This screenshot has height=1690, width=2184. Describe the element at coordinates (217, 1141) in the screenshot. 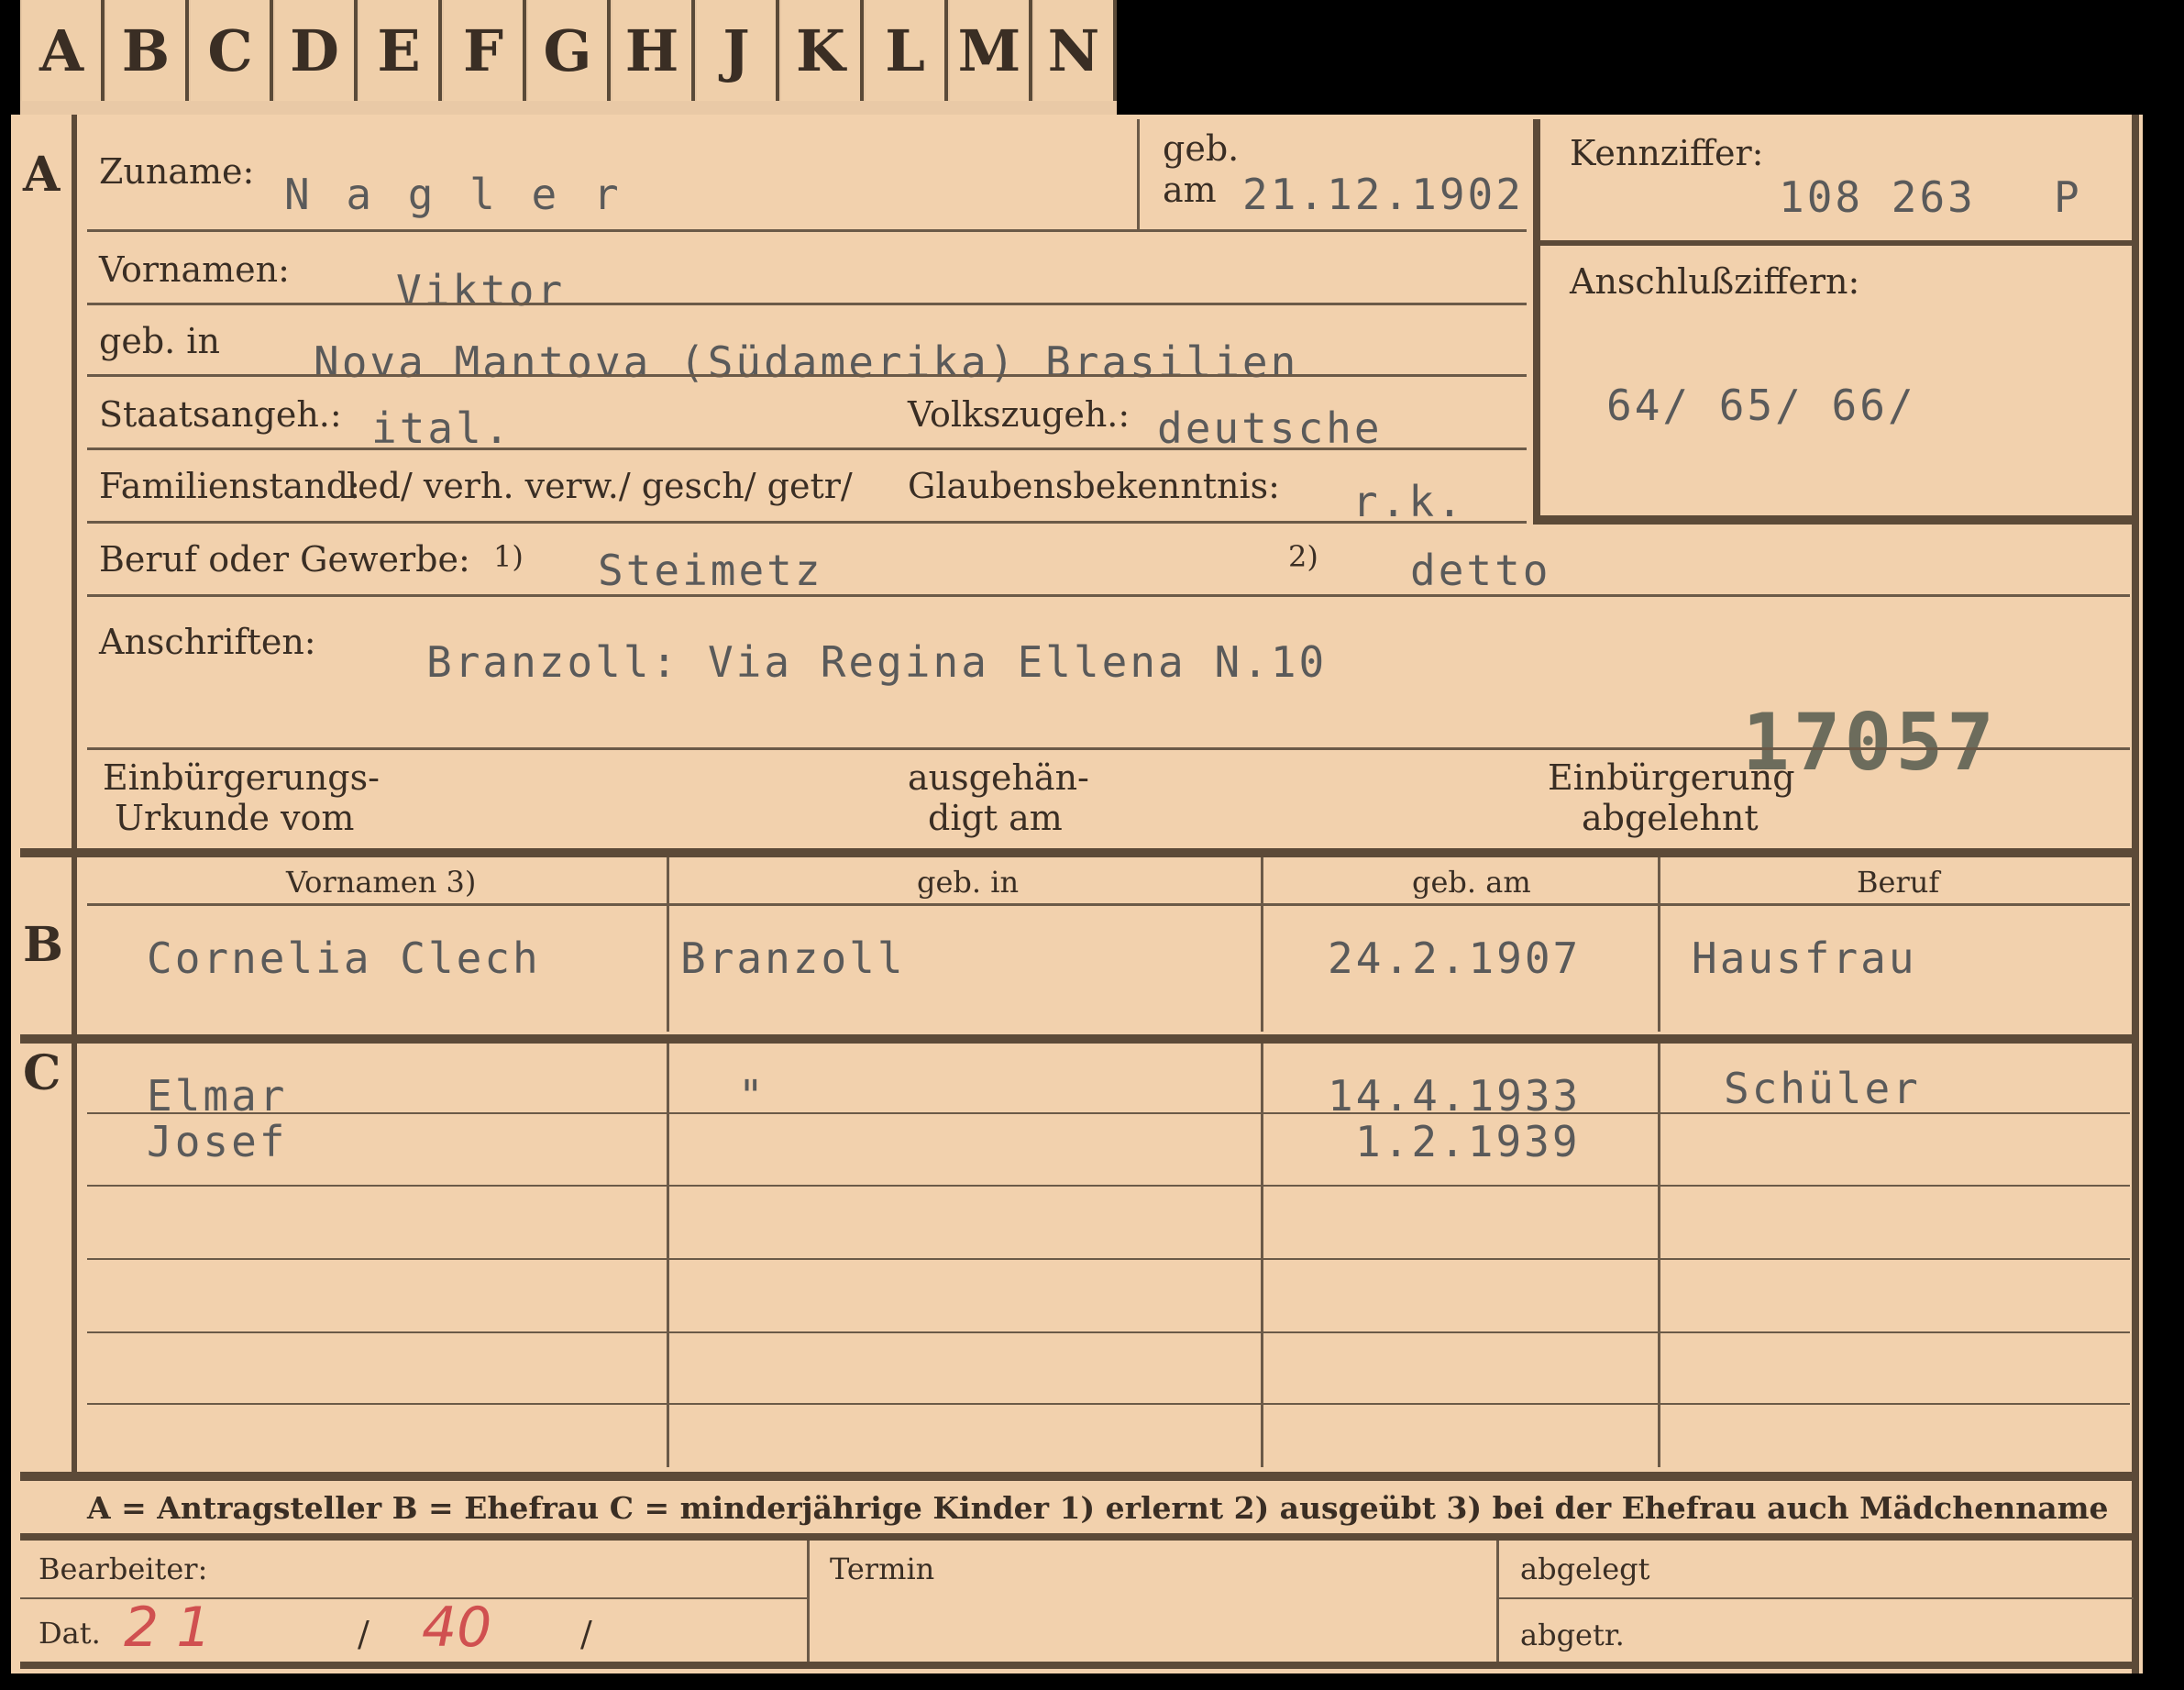

I see `c-row-2-vornamen: Josef` at that location.